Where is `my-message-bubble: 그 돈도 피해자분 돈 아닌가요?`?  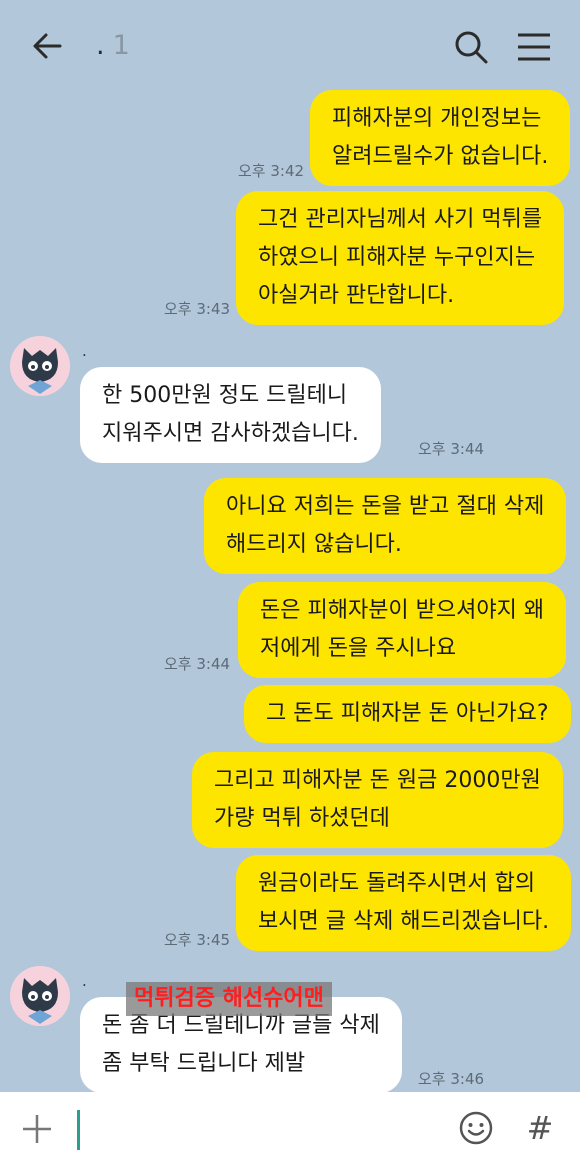 my-message-bubble: 그 돈도 피해자분 돈 아닌가요? is located at coordinates (407, 714).